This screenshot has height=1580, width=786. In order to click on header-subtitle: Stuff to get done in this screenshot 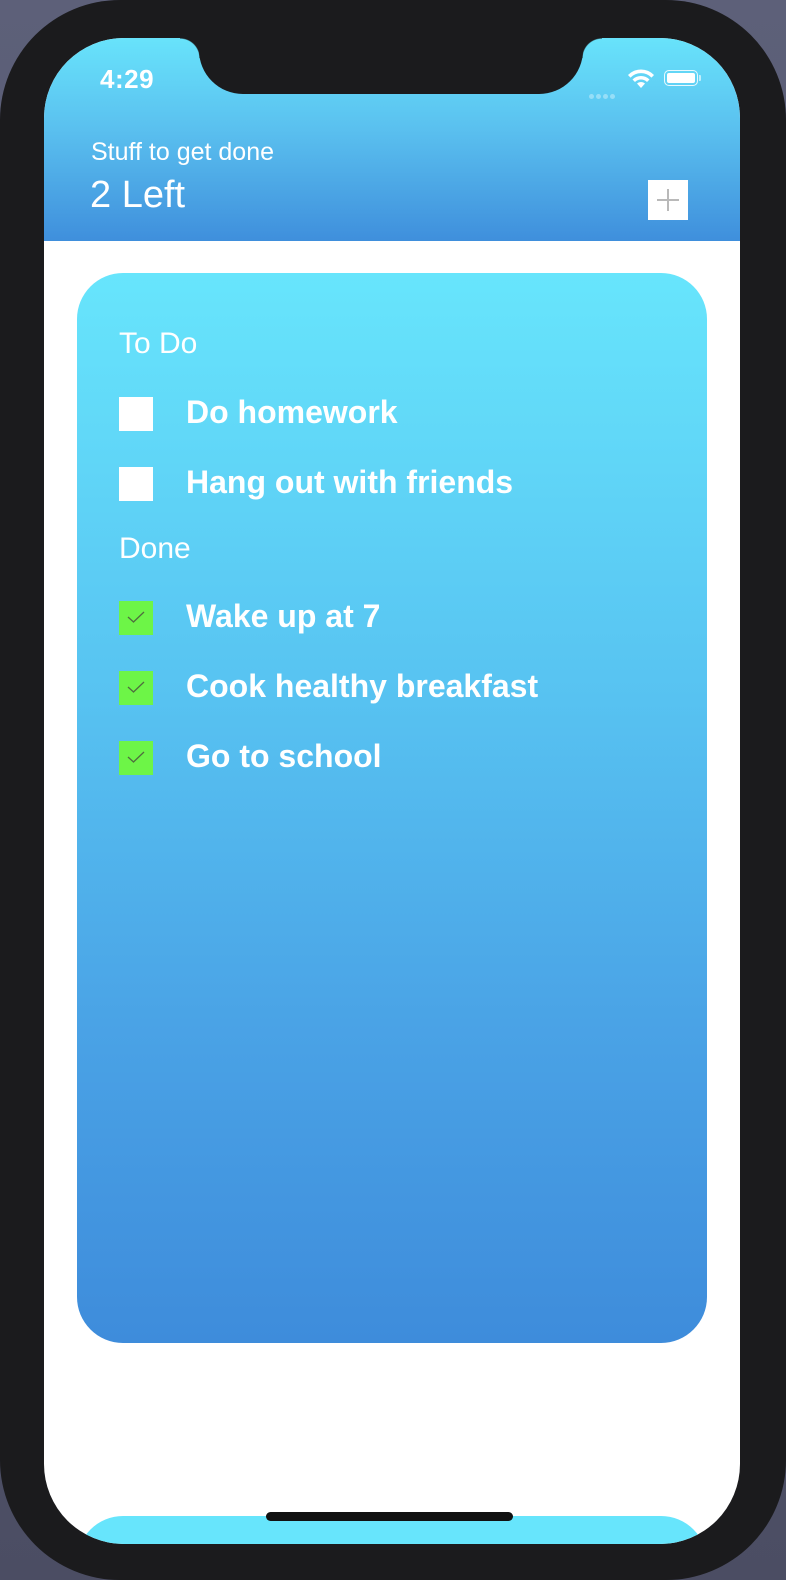, I will do `click(183, 152)`.